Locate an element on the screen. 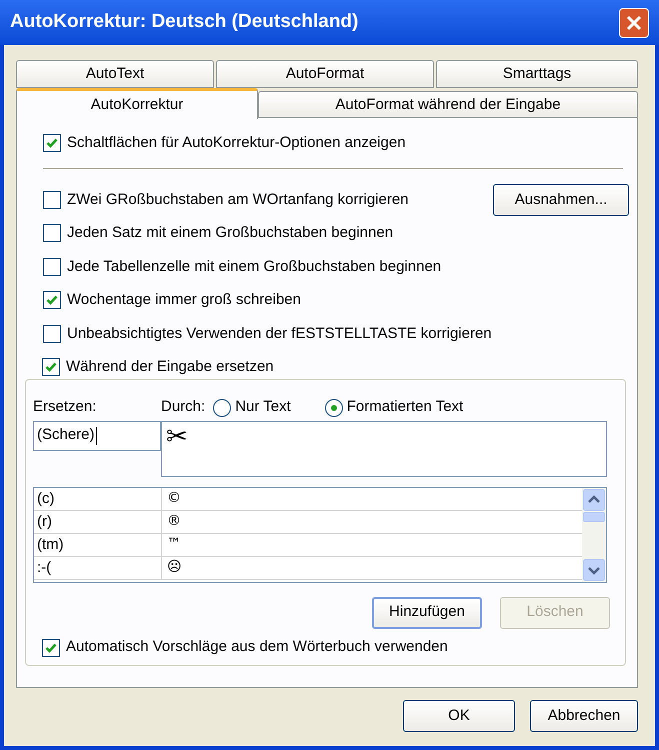 The height and width of the screenshot is (750, 659). checkbox-label: Während der Eingabe ersetzen is located at coordinates (170, 366).